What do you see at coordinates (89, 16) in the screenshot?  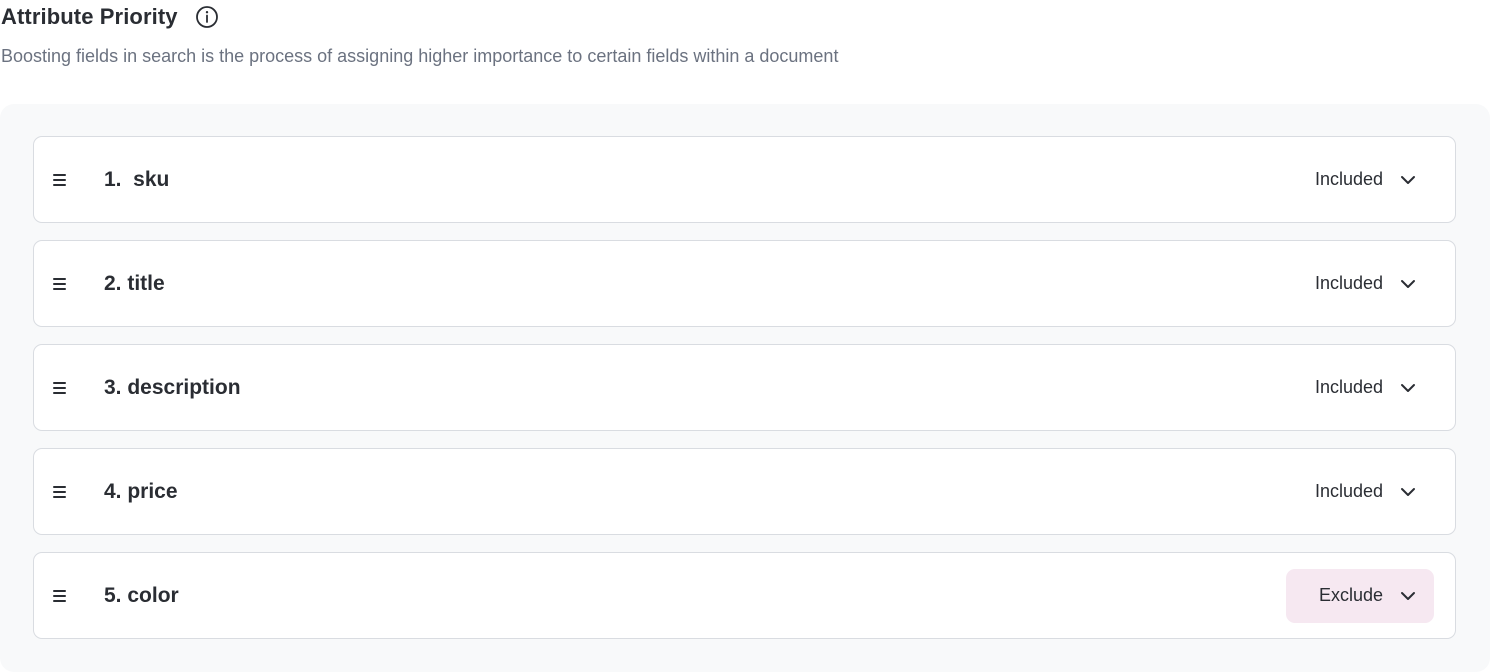 I see `page-title: Attribute Priority` at bounding box center [89, 16].